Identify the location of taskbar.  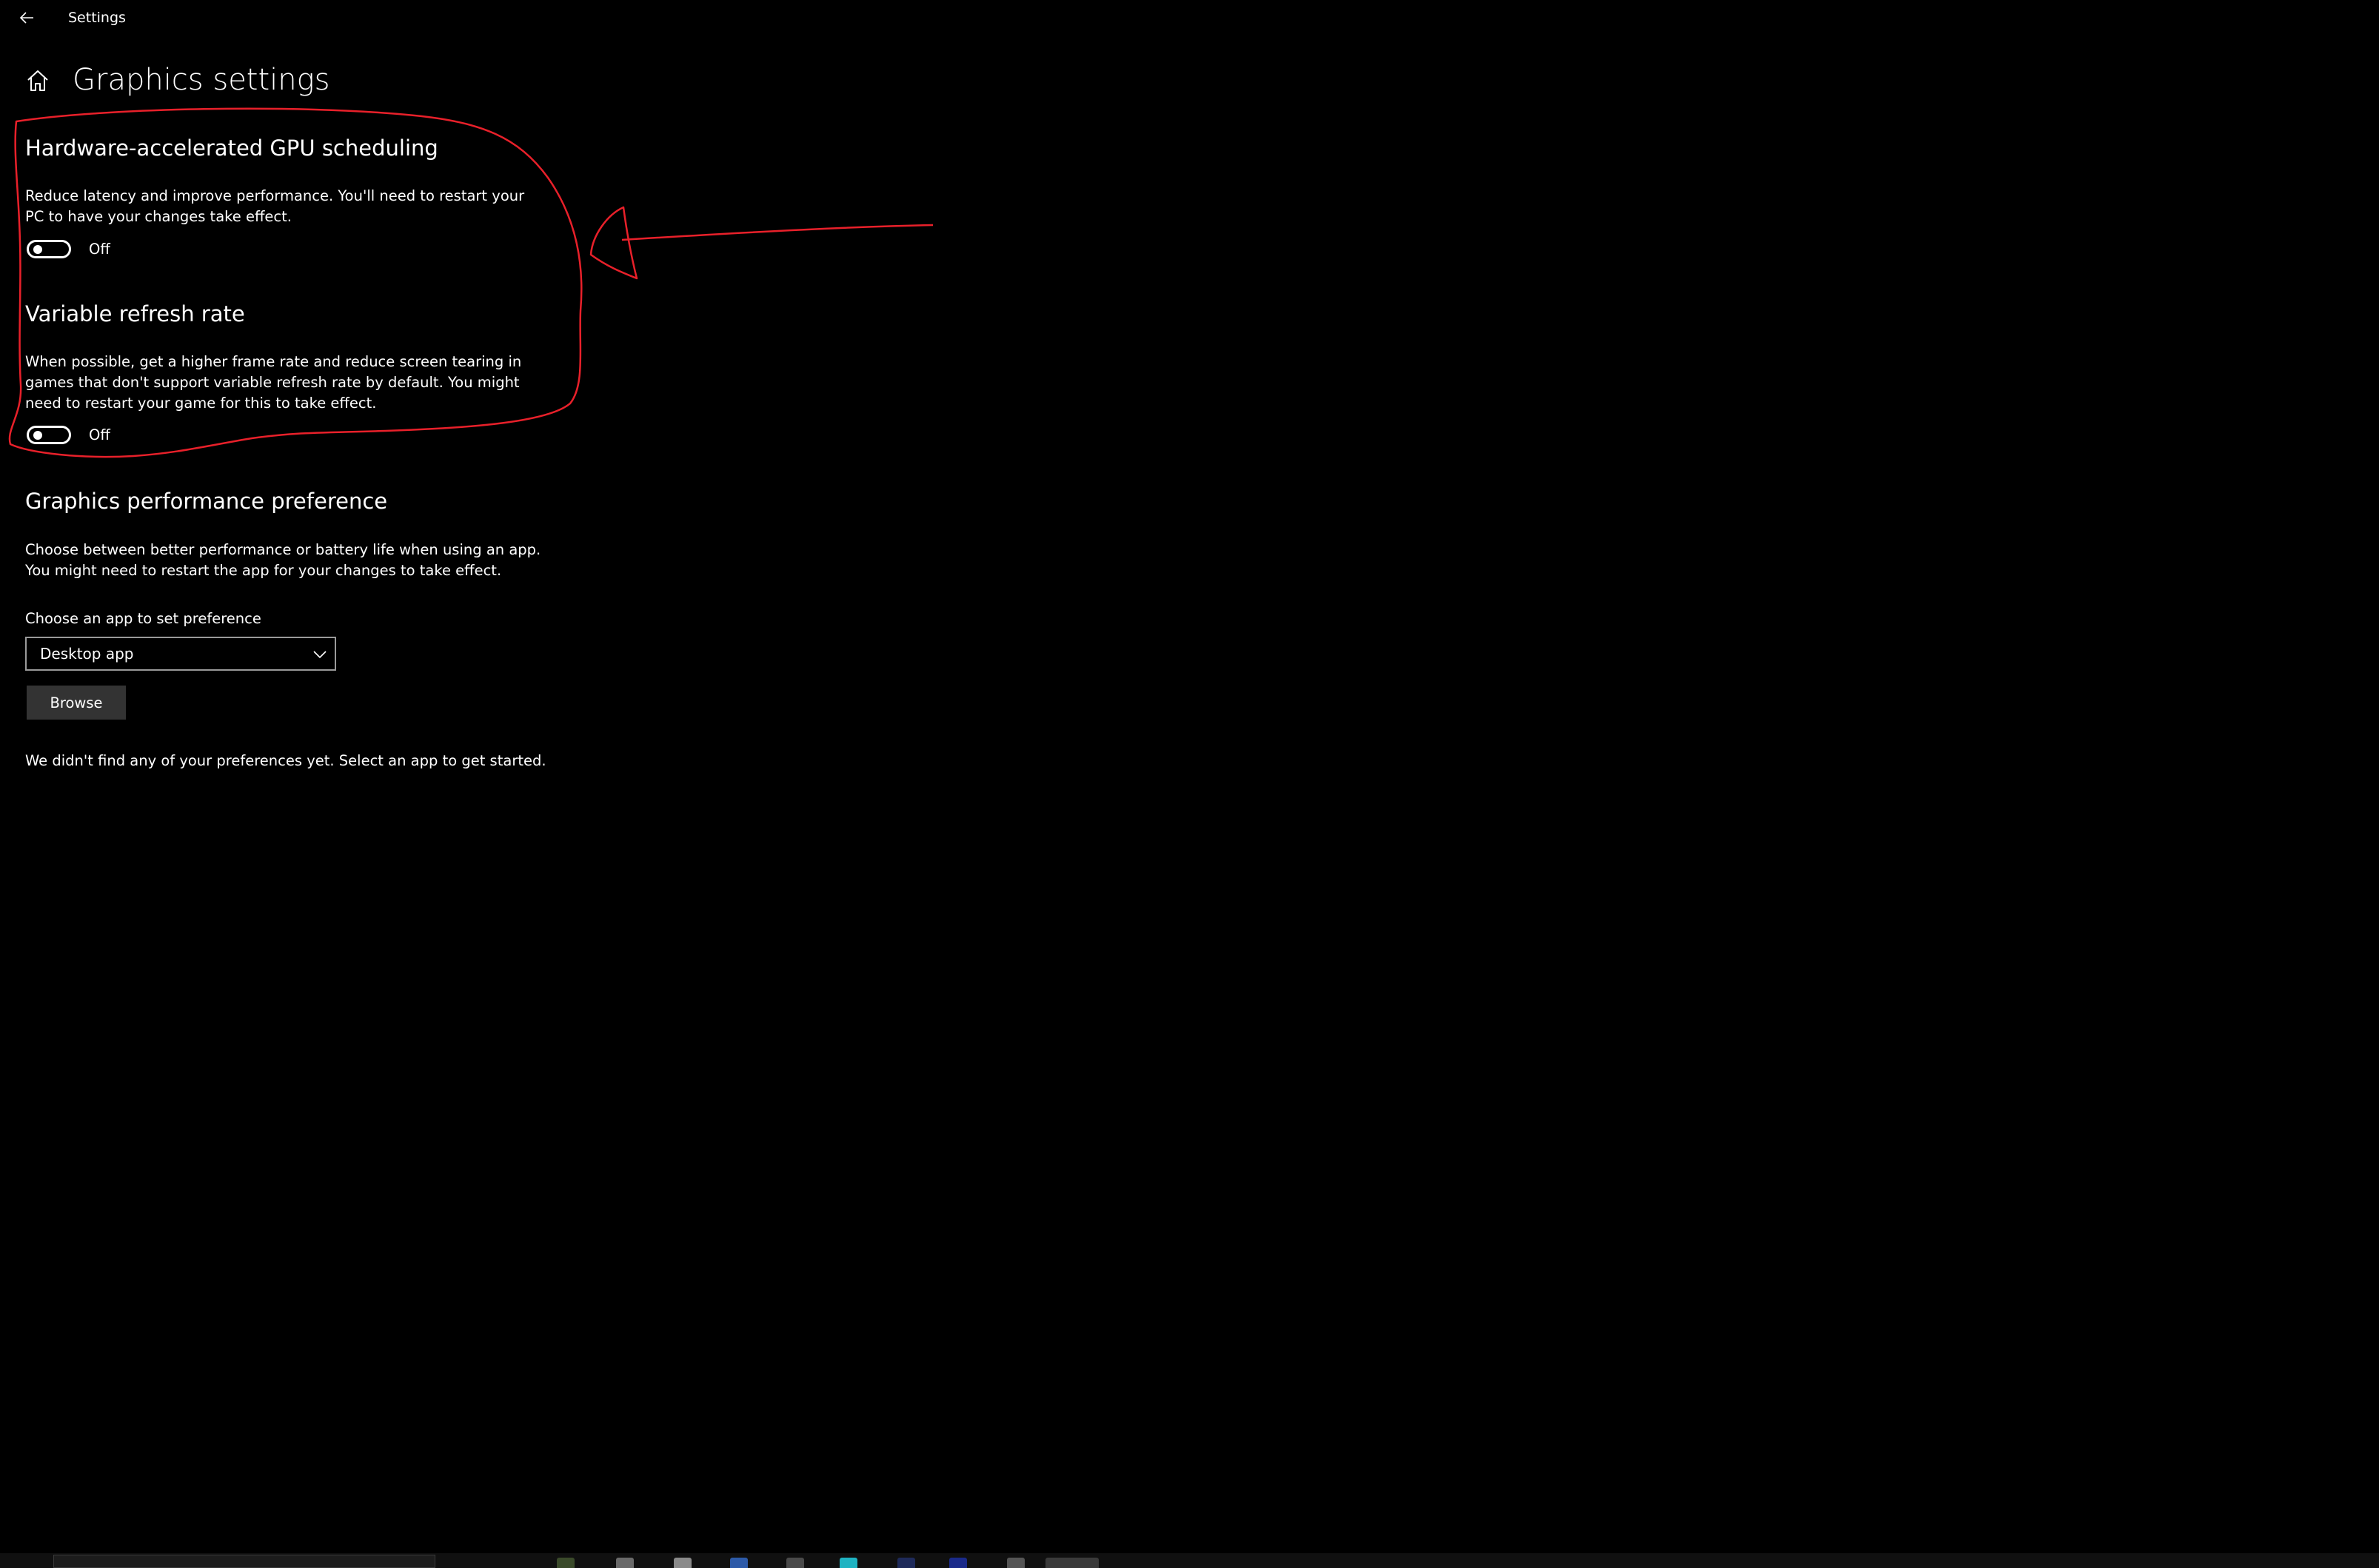
(1189, 1560).